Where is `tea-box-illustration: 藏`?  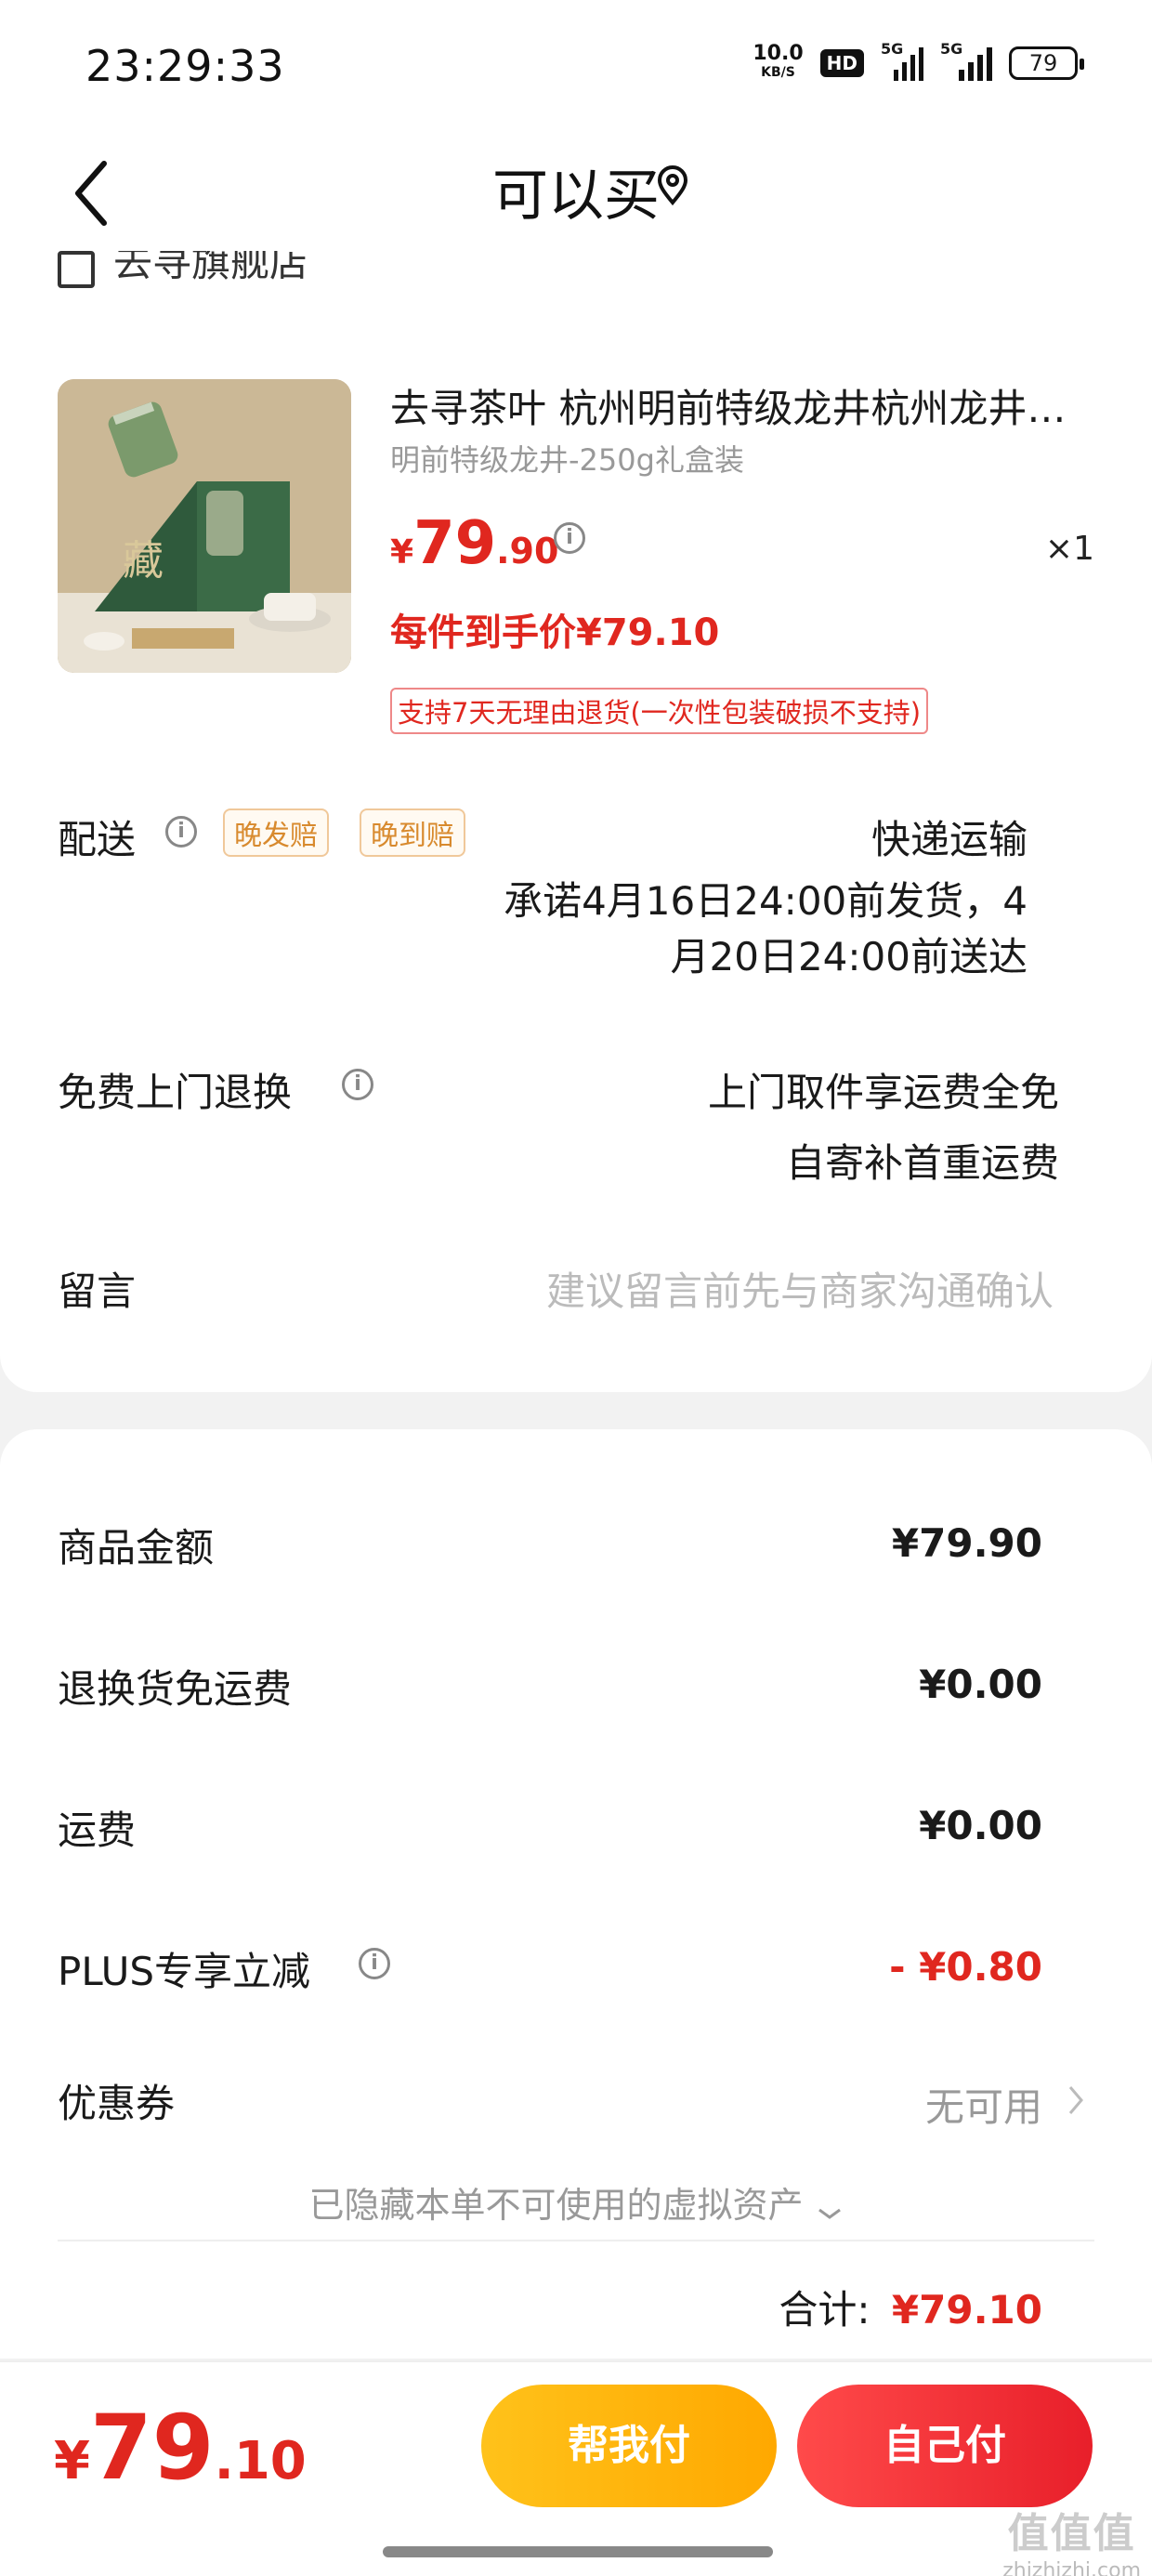
tea-box-illustration: 藏 is located at coordinates (204, 526).